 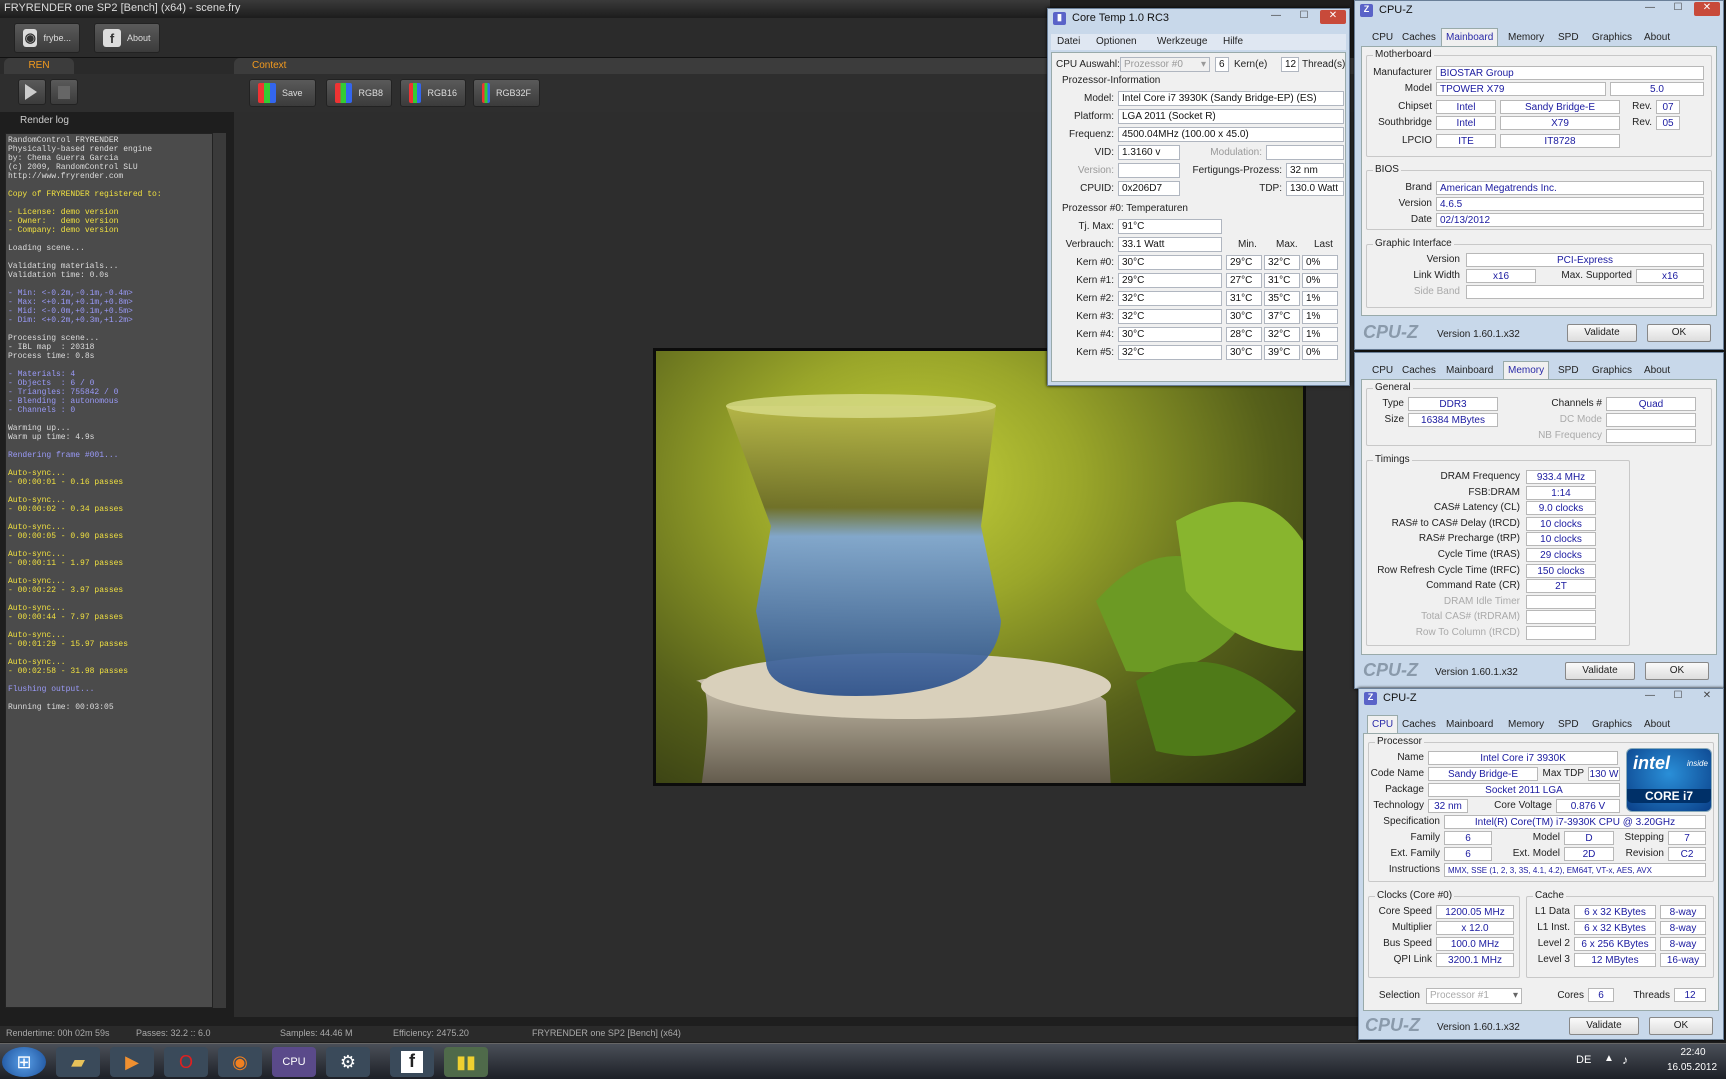 What do you see at coordinates (1068, 41) in the screenshot?
I see `menu-datei: Datei` at bounding box center [1068, 41].